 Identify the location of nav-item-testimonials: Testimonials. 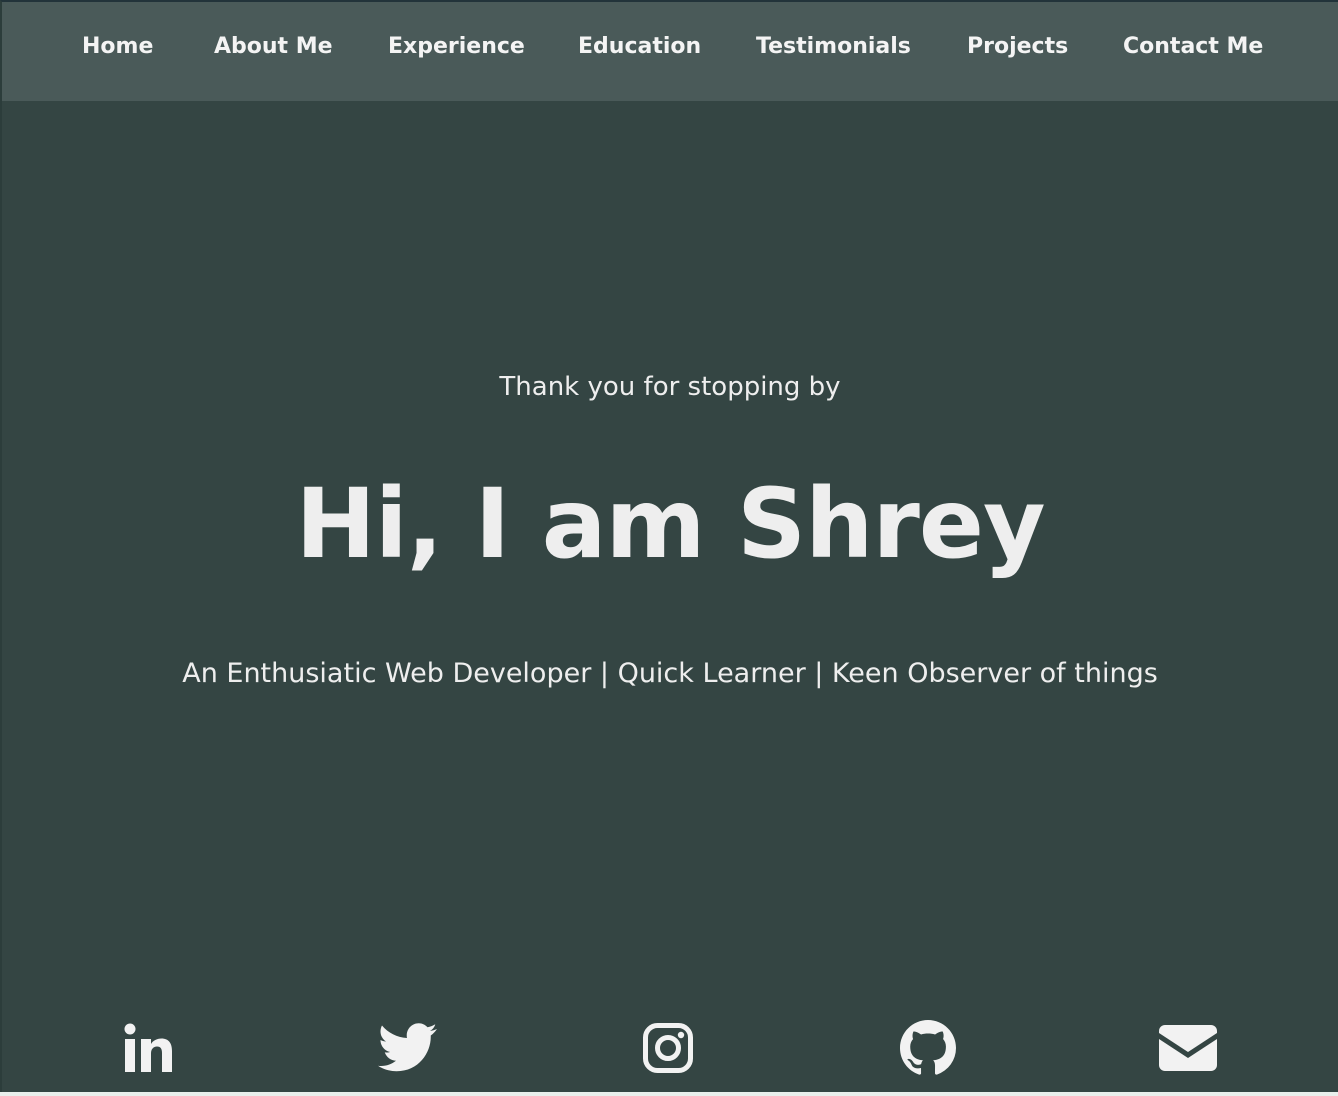
(833, 47).